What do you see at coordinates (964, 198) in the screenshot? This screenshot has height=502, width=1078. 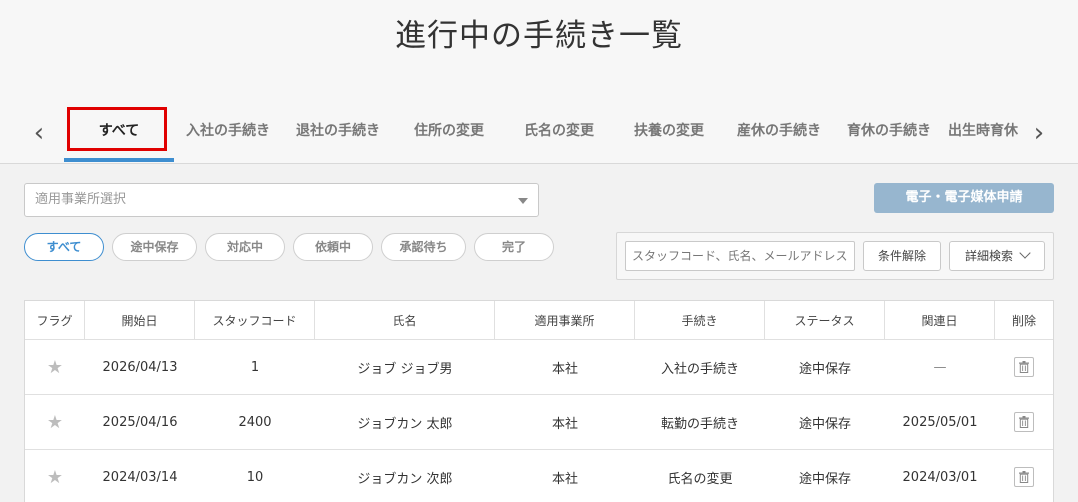 I see `electronic-apply-button: 電子・電子媒体申請` at bounding box center [964, 198].